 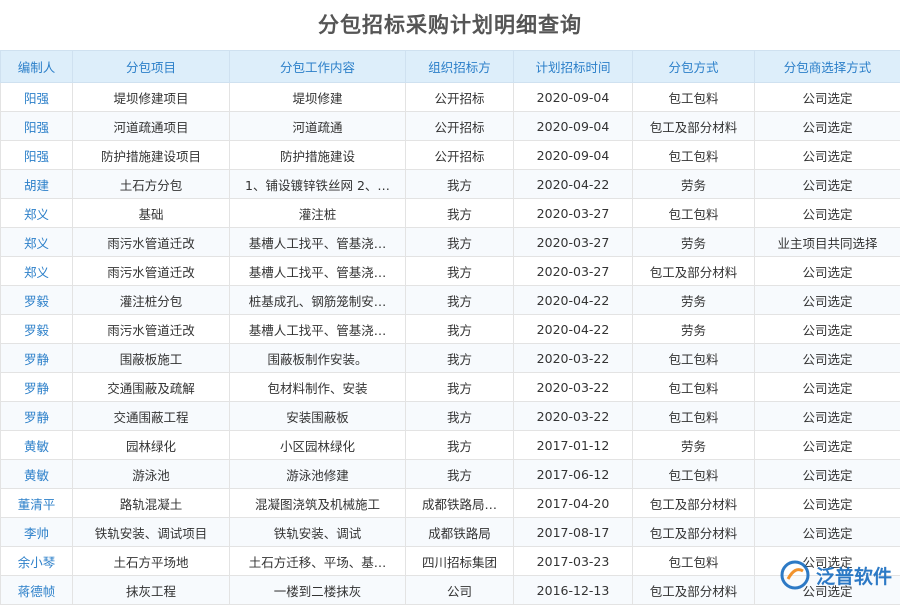 What do you see at coordinates (151, 67) in the screenshot?
I see `column-header-subcontract-project: 分包项目` at bounding box center [151, 67].